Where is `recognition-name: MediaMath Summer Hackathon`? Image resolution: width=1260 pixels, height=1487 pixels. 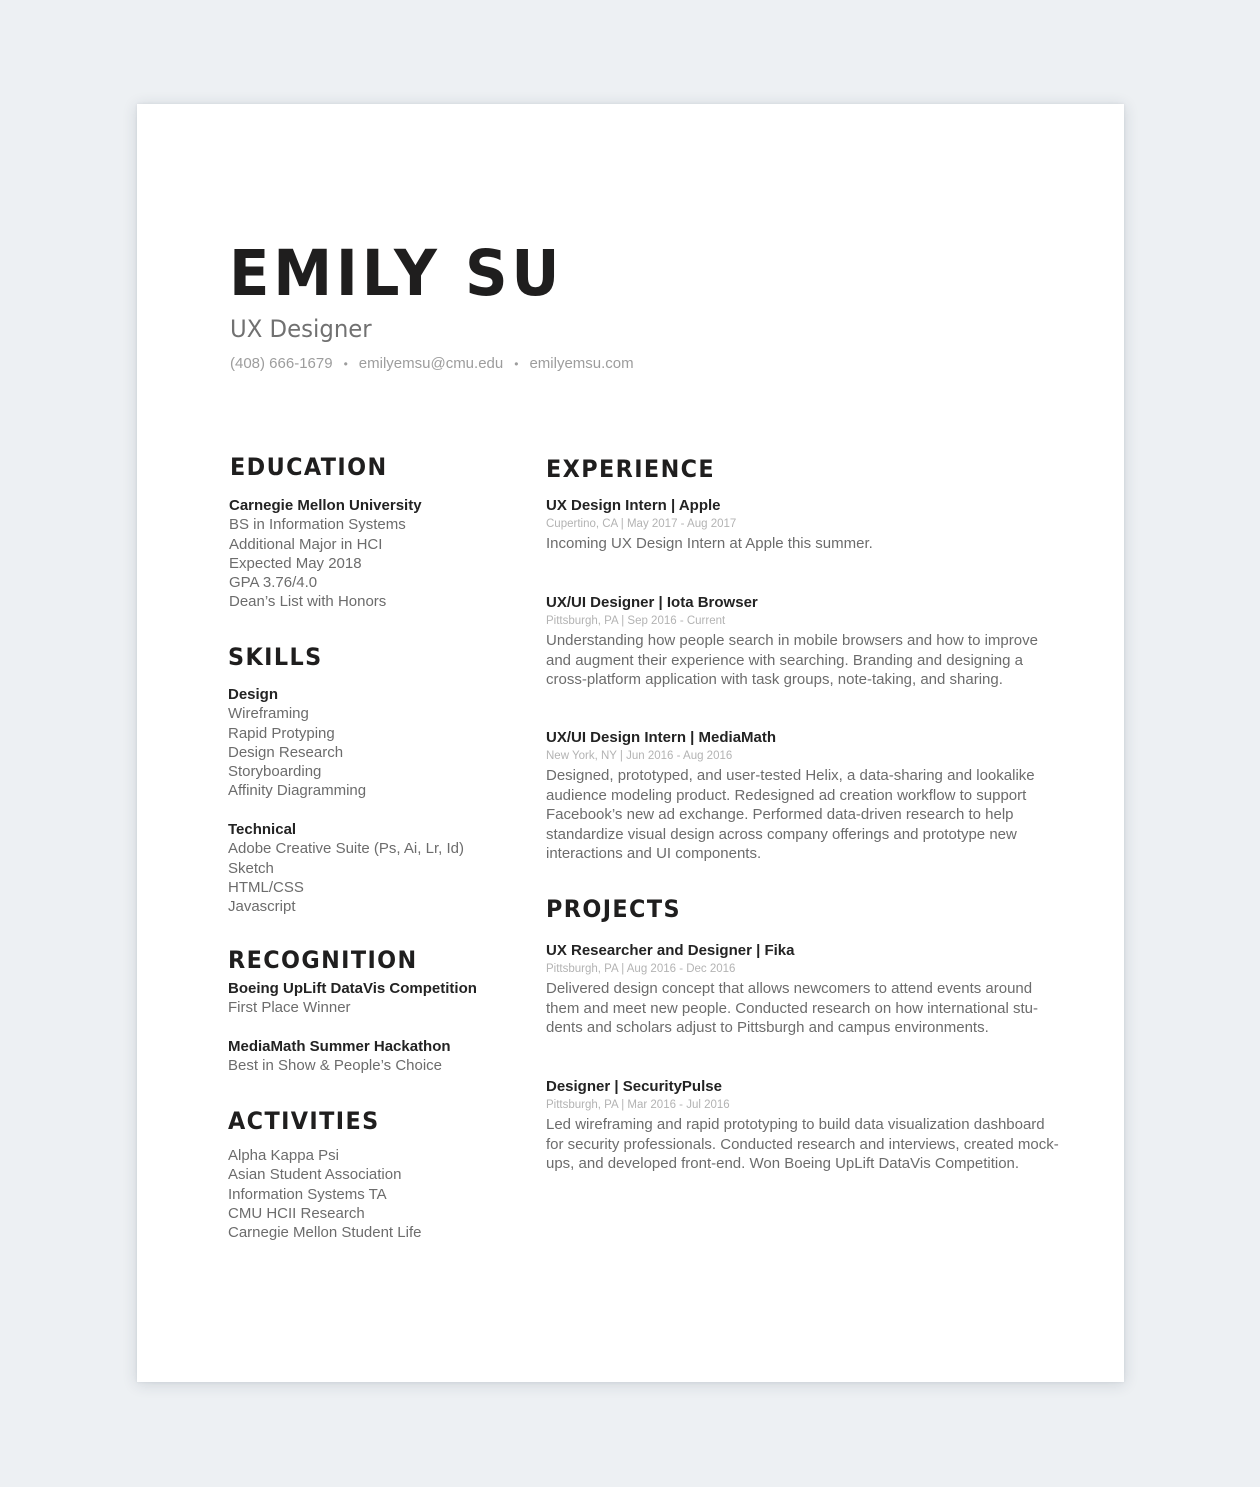 recognition-name: MediaMath Summer Hackathon is located at coordinates (339, 1046).